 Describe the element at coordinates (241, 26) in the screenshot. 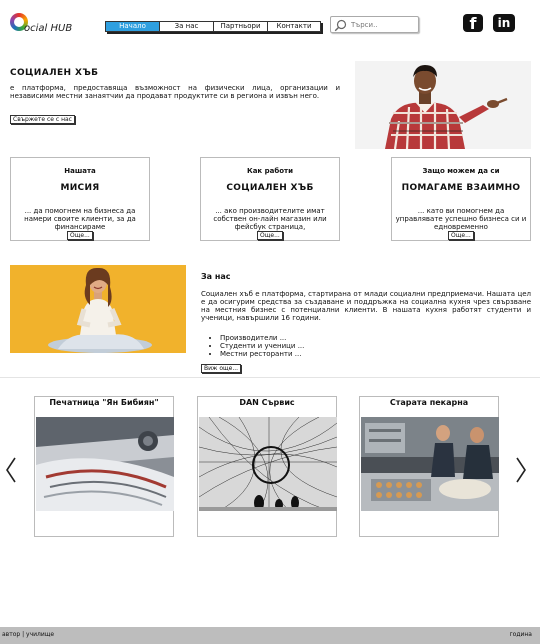

I see `nav-item-partners: Партньори` at that location.